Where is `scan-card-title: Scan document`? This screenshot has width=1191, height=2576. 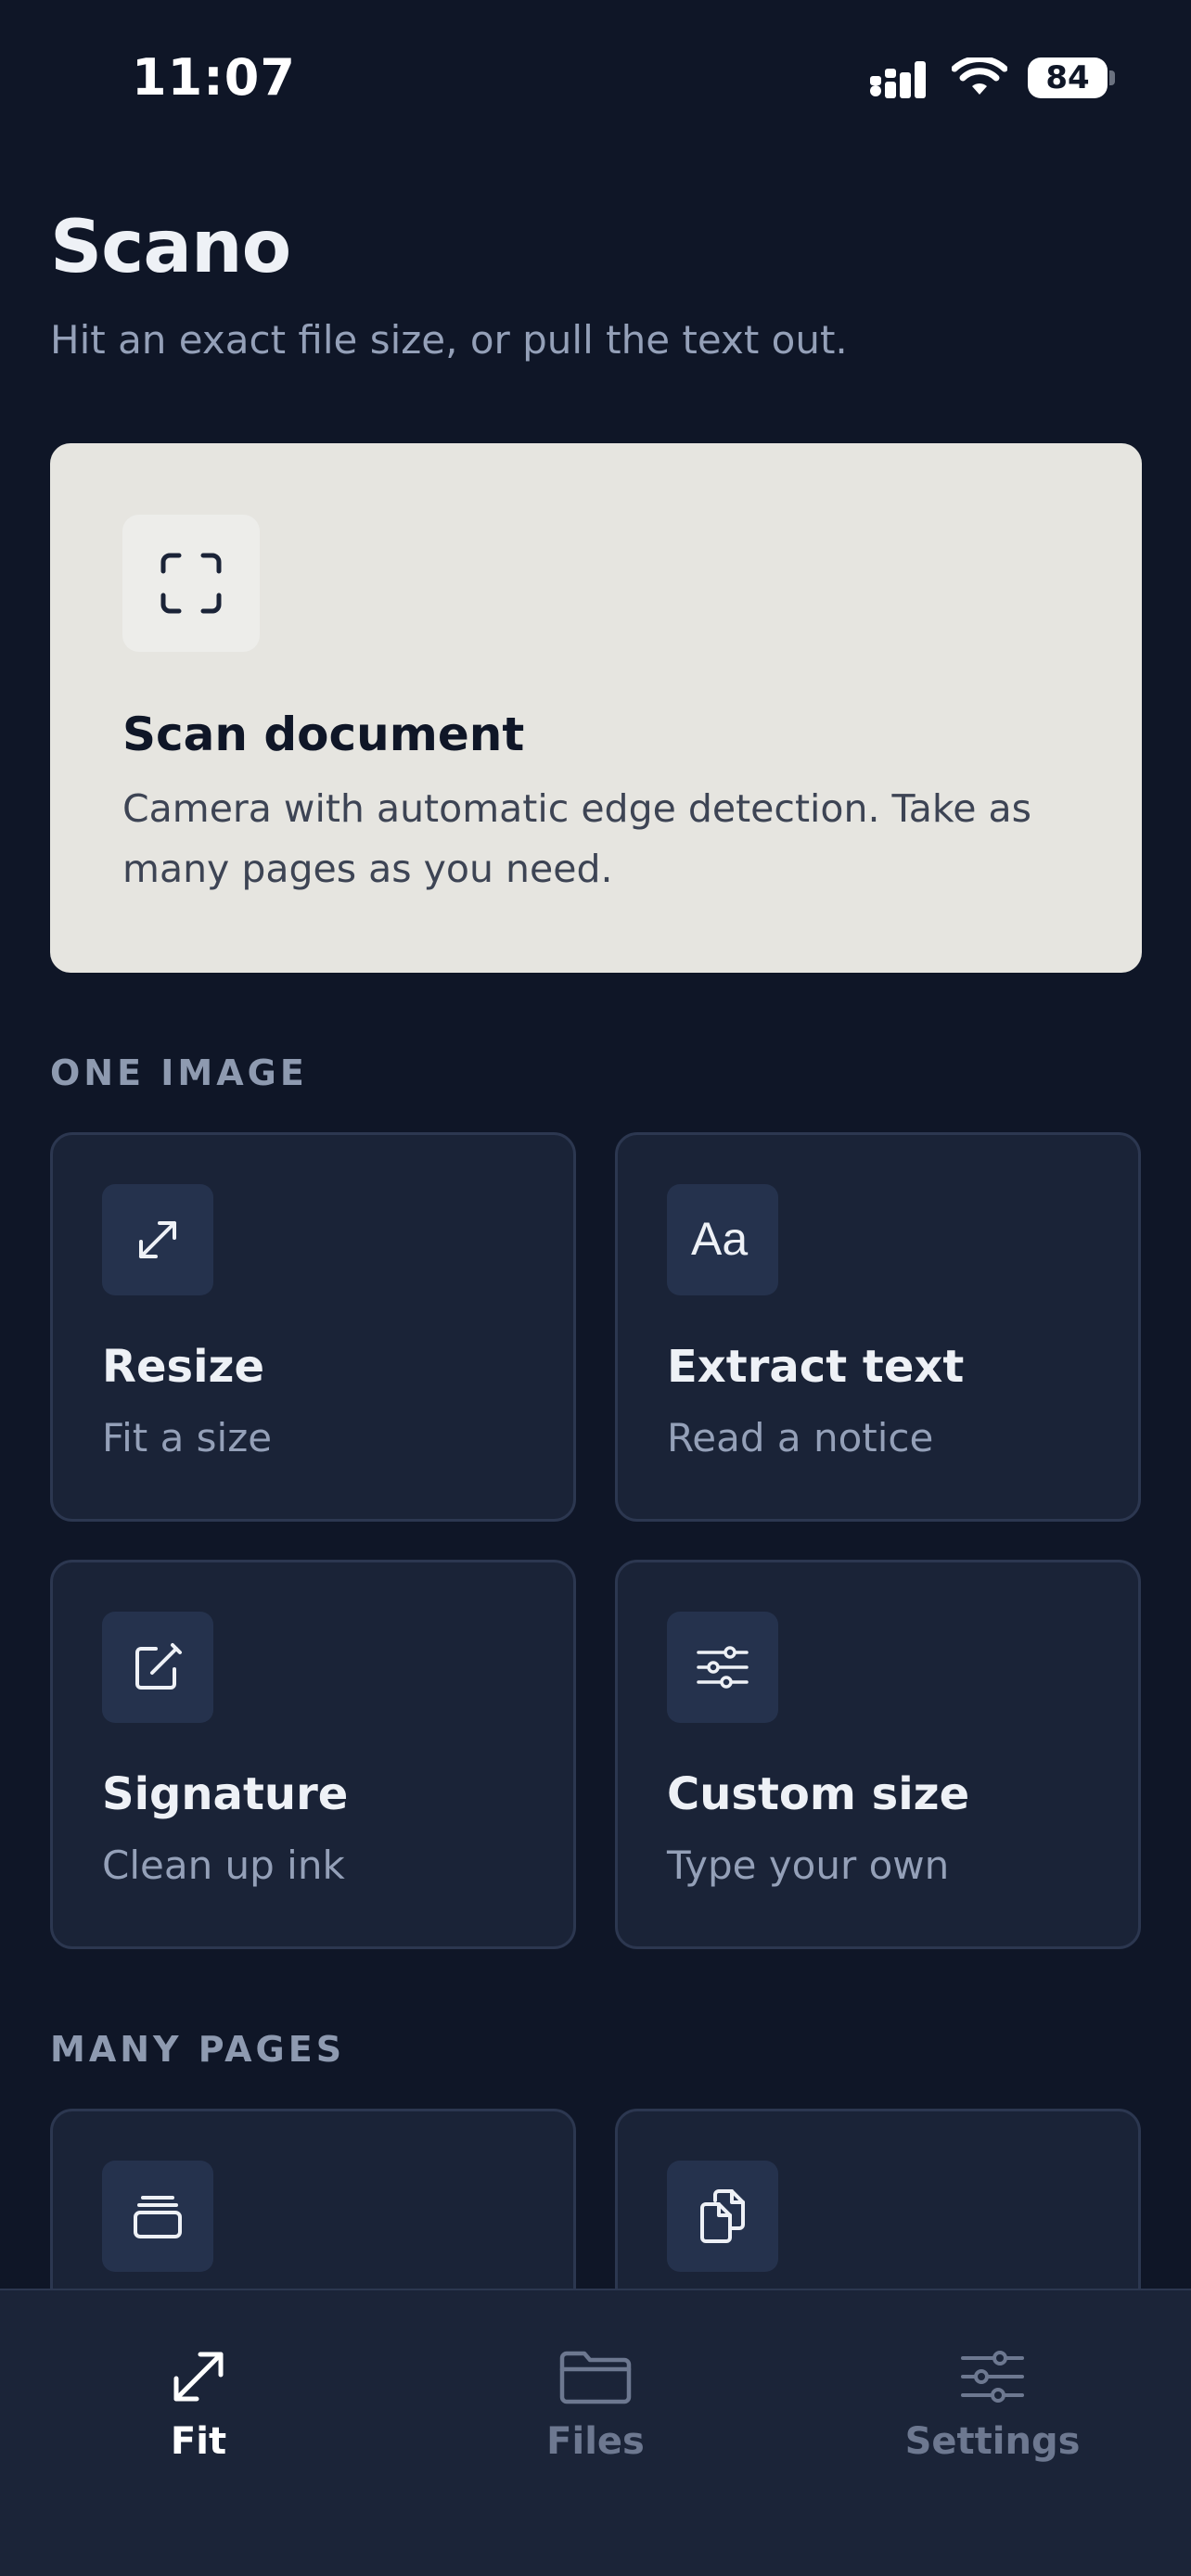
scan-card-title: Scan document is located at coordinates (323, 734).